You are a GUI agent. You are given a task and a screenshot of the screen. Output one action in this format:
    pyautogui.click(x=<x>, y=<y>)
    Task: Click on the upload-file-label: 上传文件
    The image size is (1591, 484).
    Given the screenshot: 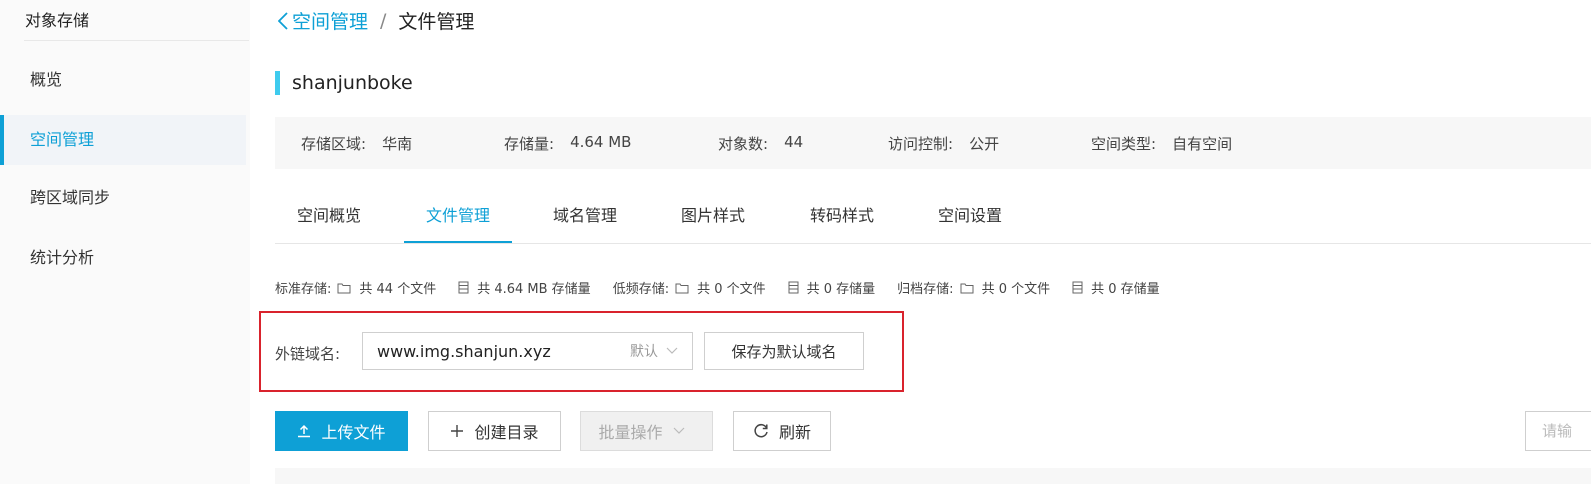 What is the action you would take?
    pyautogui.click(x=353, y=432)
    